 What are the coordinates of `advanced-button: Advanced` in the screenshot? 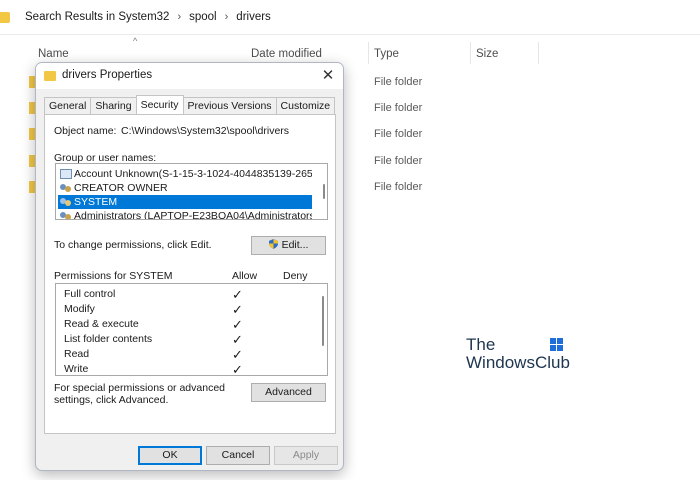 It's located at (288, 392).